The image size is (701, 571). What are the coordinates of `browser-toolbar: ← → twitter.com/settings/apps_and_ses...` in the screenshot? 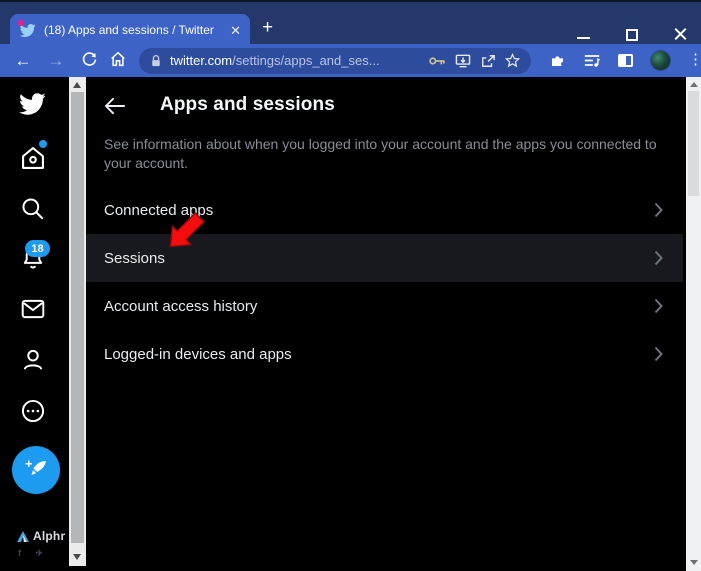 It's located at (350, 60).